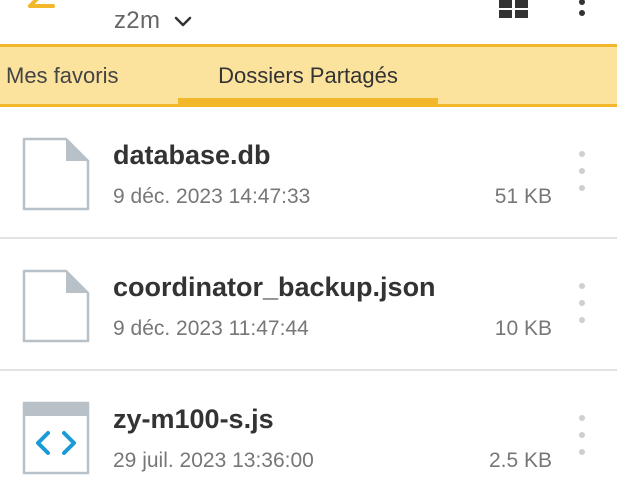  What do you see at coordinates (308, 22) in the screenshot?
I see `app-bar: z2m` at bounding box center [308, 22].